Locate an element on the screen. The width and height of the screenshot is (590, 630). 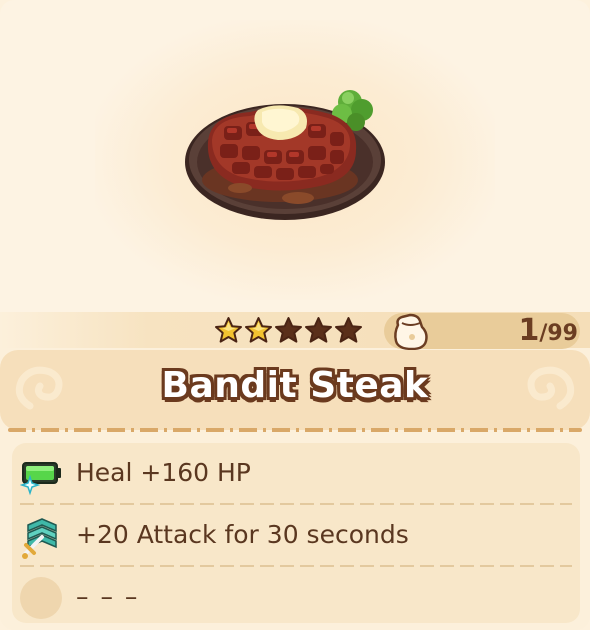
effect-row-attack: +20 Attack for 30 seconds is located at coordinates (296, 535).